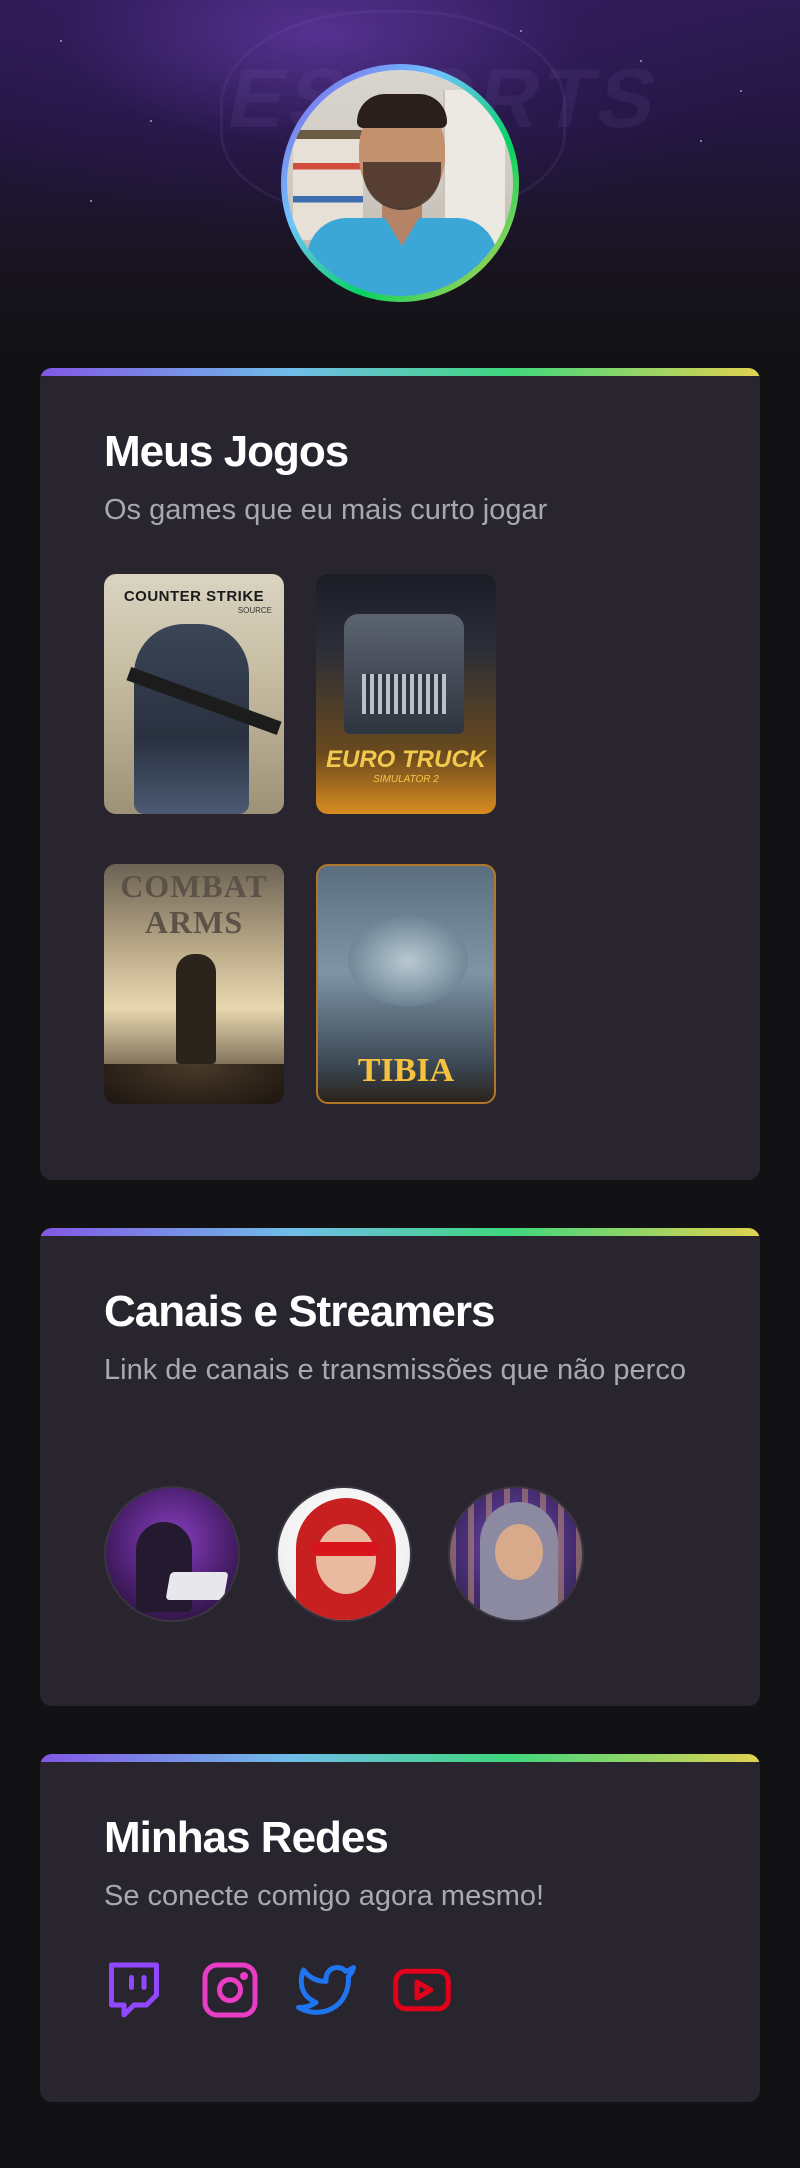 This screenshot has height=2168, width=800. Describe the element at coordinates (194, 694) in the screenshot. I see `game-counter-strike: COUNTER STRIKE SOURCE` at that location.